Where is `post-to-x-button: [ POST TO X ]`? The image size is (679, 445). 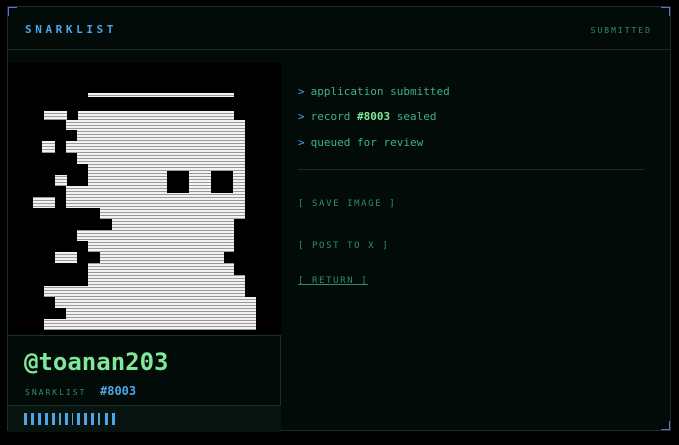 post-to-x-button: [ POST TO X ] is located at coordinates (343, 246).